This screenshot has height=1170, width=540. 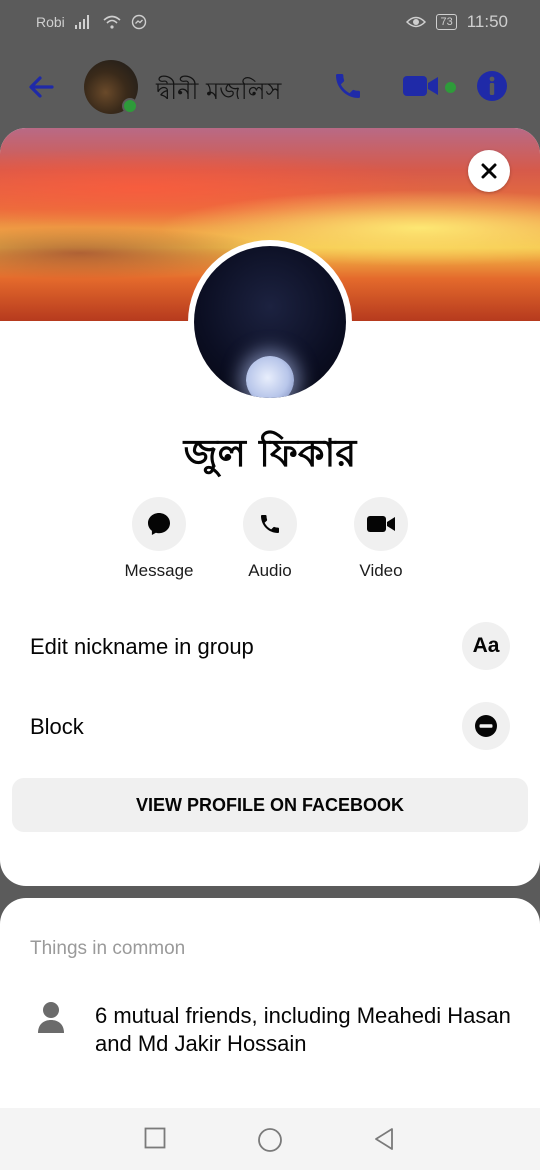 I want to click on close-icon, so click(x=489, y=171).